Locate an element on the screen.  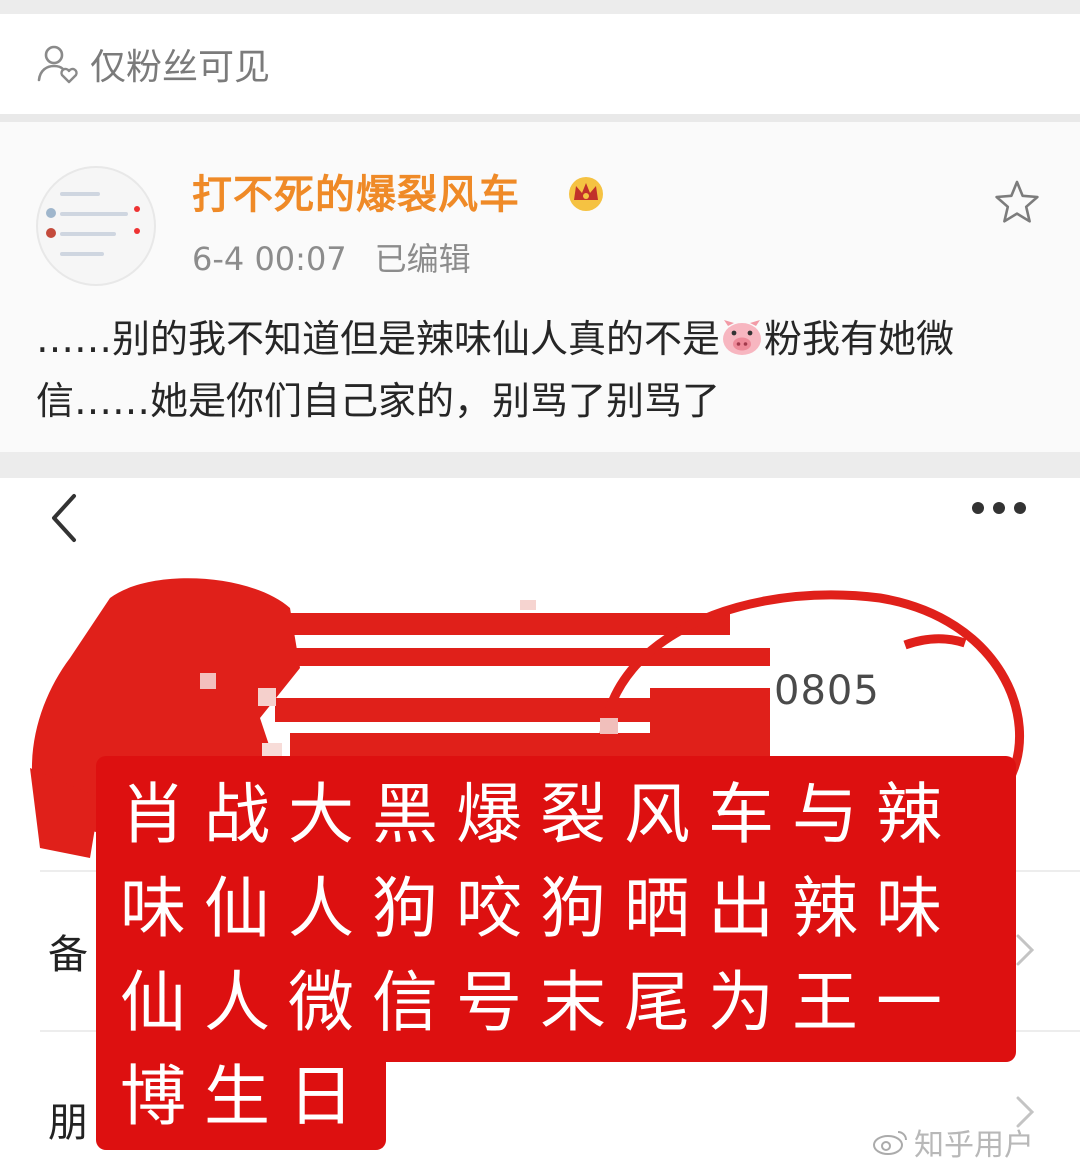
username: 打不死的爆裂风车 is located at coordinates (356, 191).